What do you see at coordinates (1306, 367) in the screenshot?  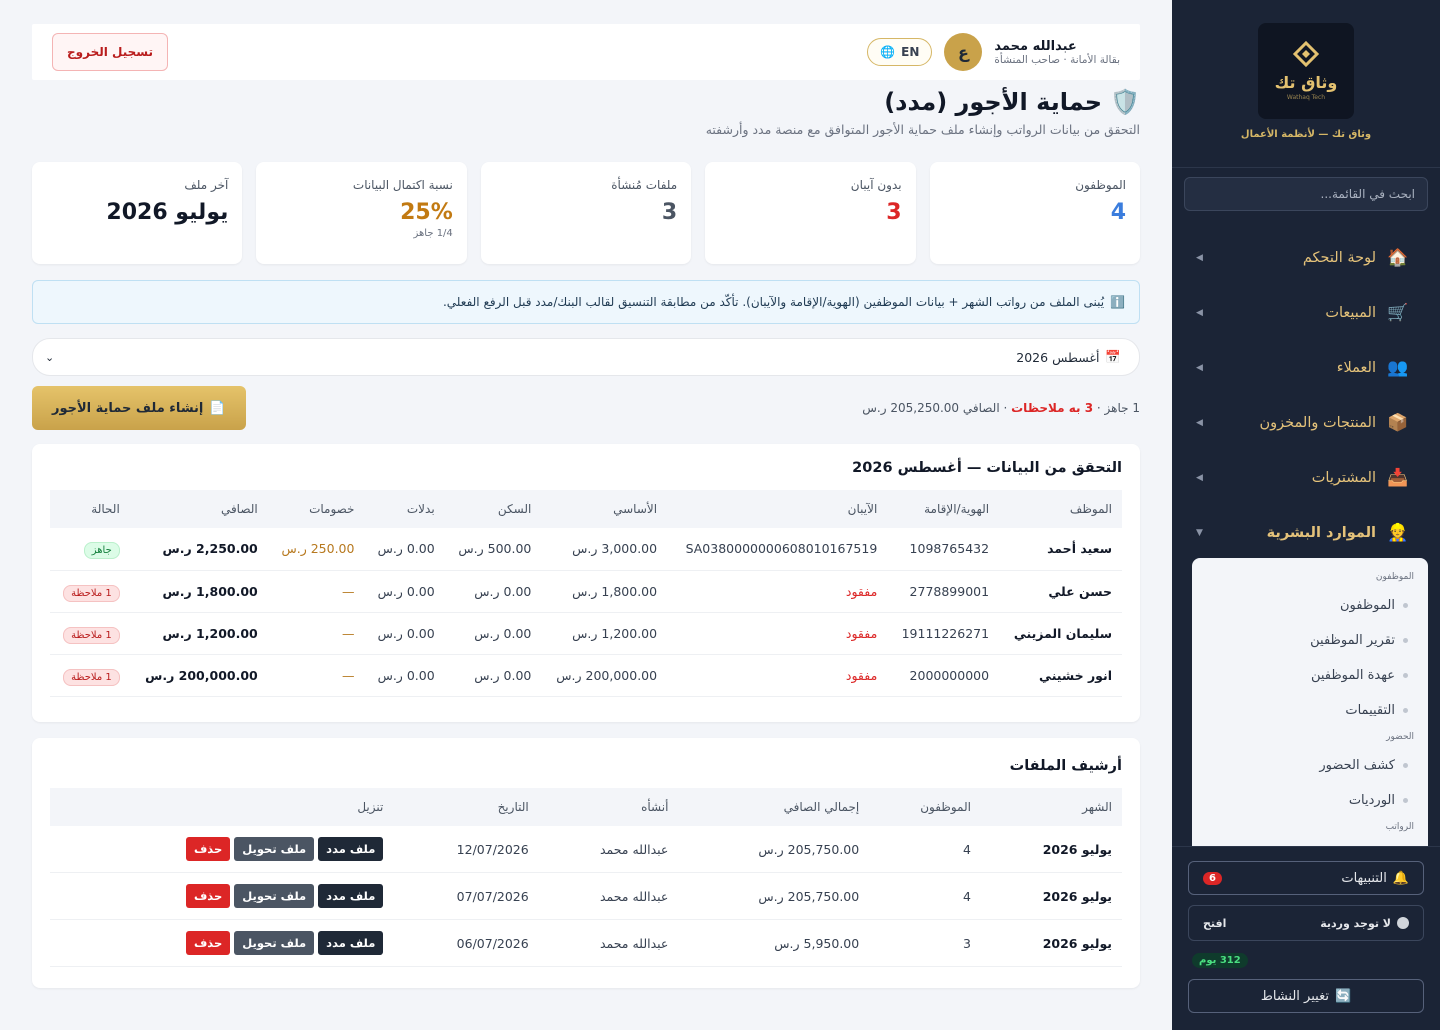 I see `sidebar-item-customers: 👥 العملاء ◀` at bounding box center [1306, 367].